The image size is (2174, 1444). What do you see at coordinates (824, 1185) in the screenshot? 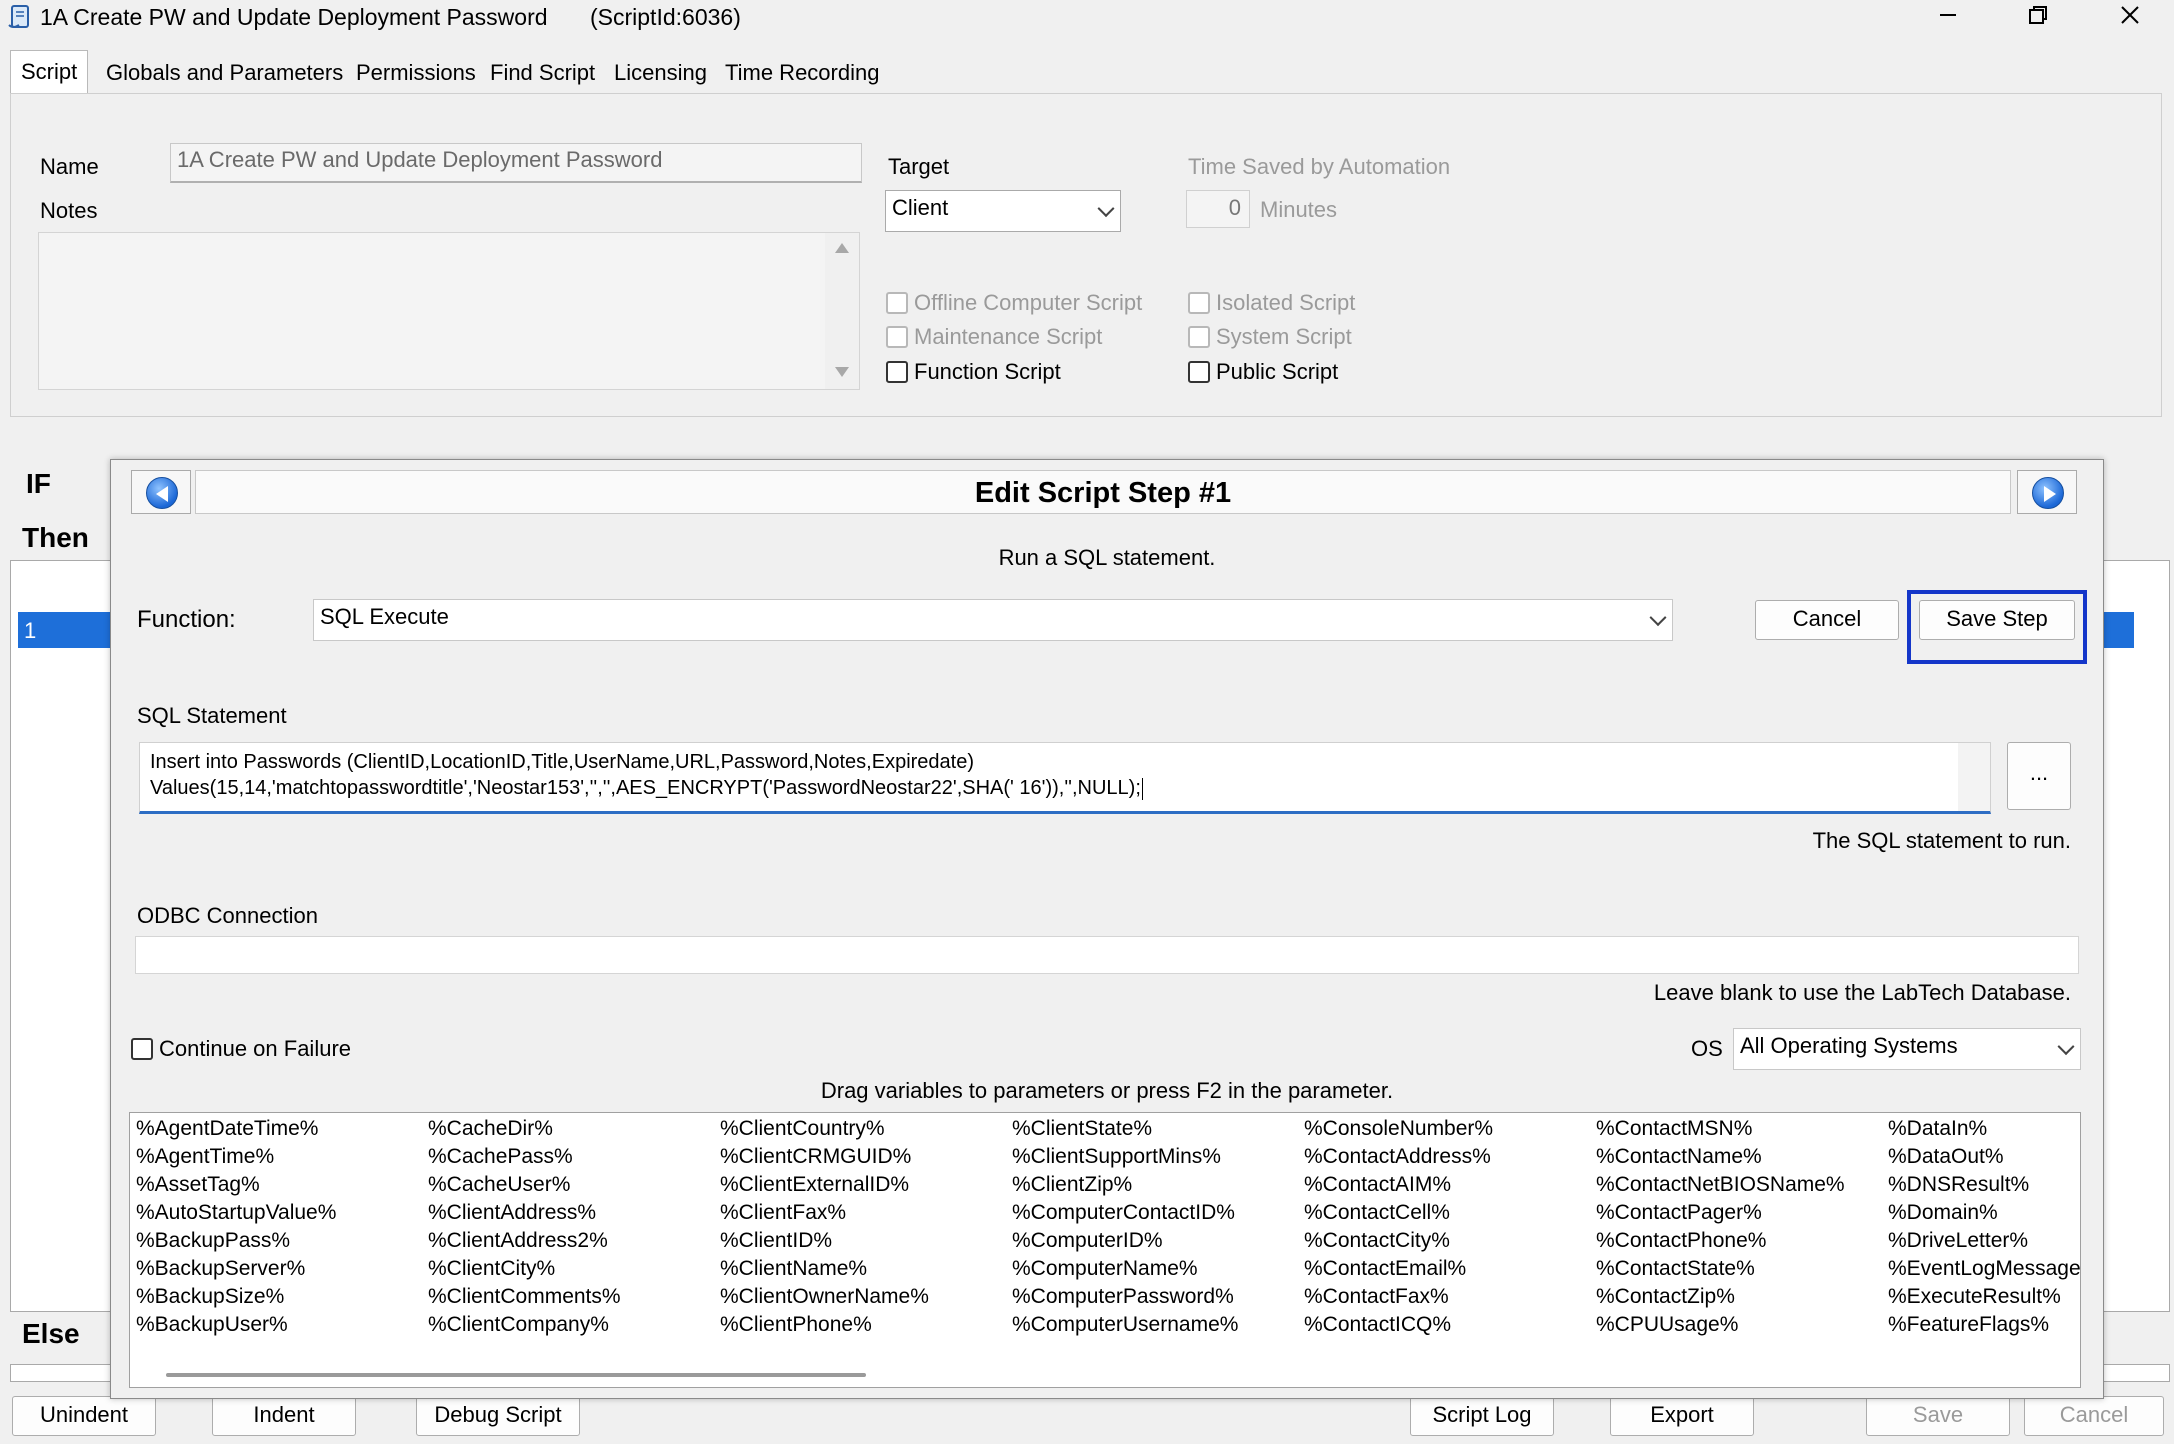
I see `list-item: %ClientExternalID%` at bounding box center [824, 1185].